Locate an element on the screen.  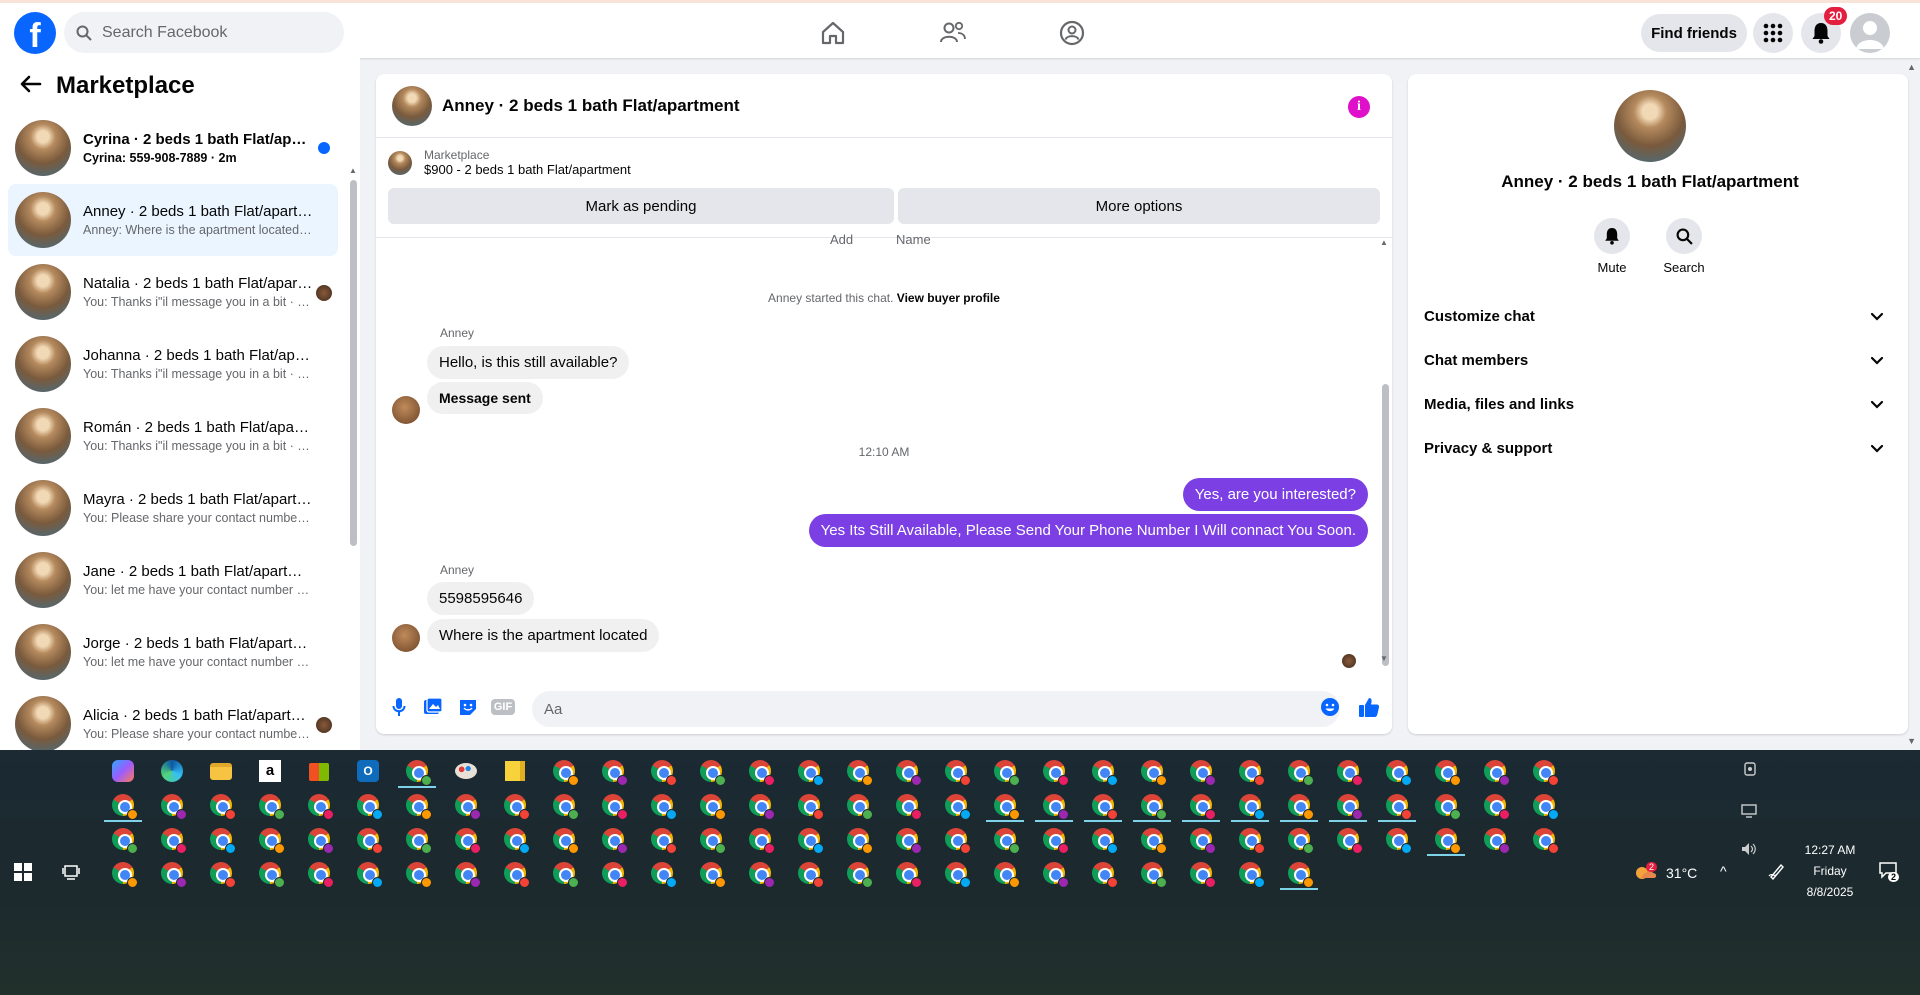
amazon-icon: a is located at coordinates (270, 771).